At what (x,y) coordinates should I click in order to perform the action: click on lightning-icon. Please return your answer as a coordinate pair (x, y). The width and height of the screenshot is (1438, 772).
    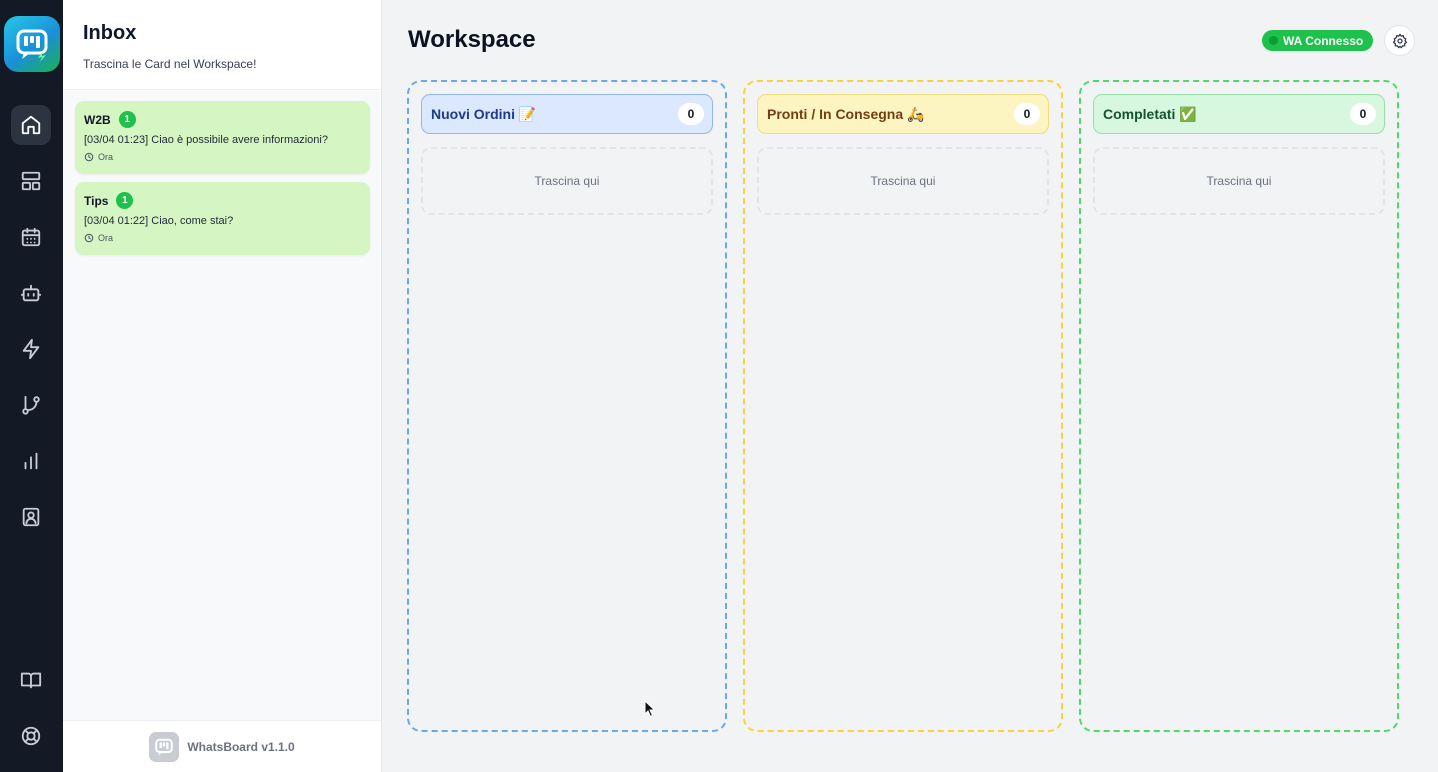
    Looking at the image, I should click on (31, 349).